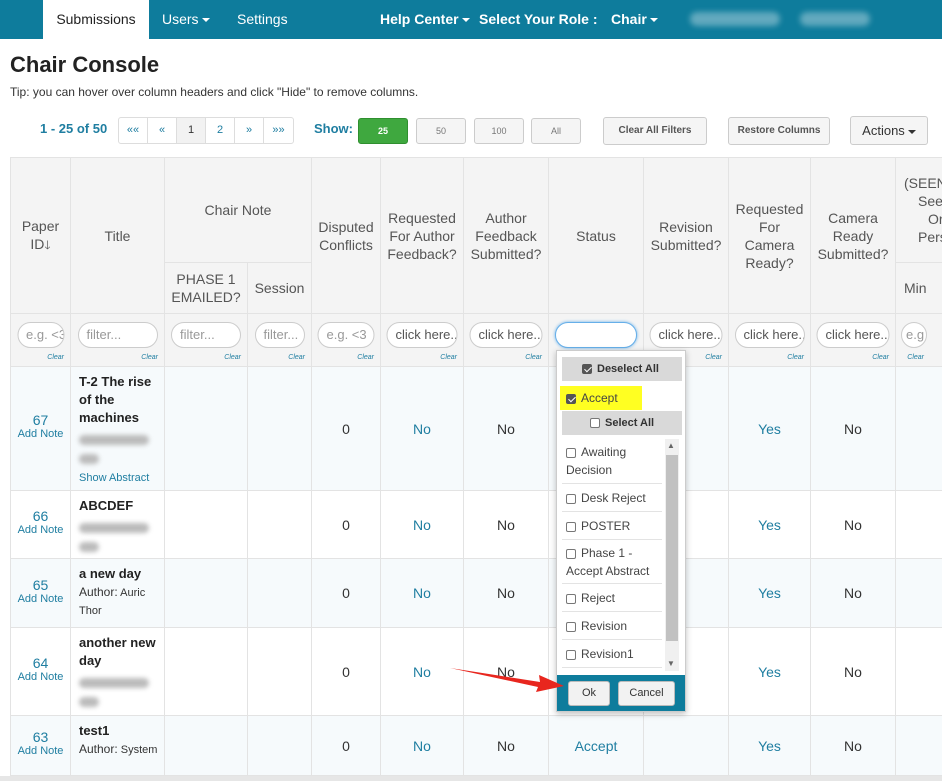 Image resolution: width=942 pixels, height=781 pixels. I want to click on col-title: Title, so click(118, 235).